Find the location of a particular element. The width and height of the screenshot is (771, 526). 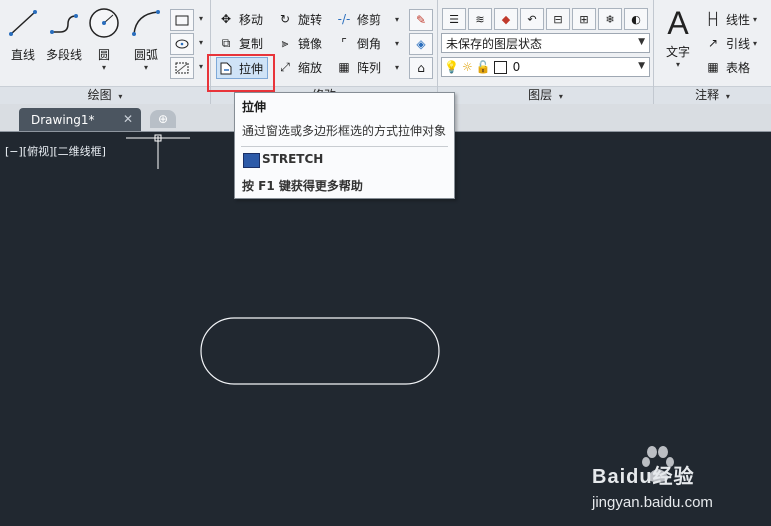

annotation-panel-title: 注释 is located at coordinates (707, 95).